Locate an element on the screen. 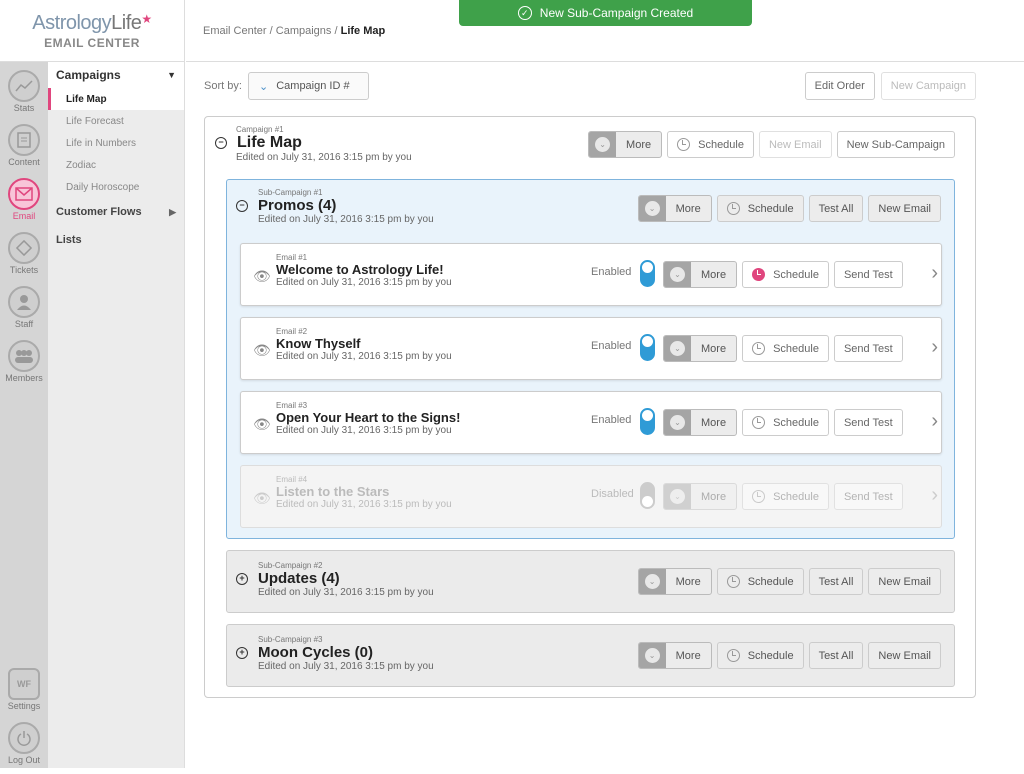 The width and height of the screenshot is (1024, 774). sort-label: Sort by: is located at coordinates (223, 86).